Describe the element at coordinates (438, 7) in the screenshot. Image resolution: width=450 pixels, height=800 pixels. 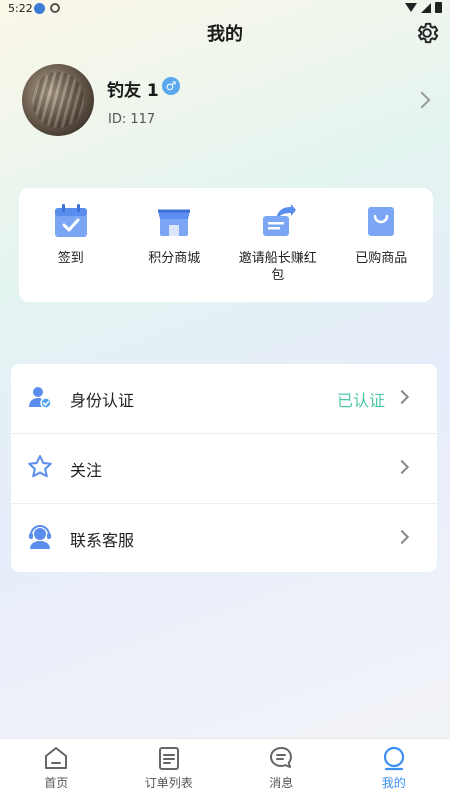
I see `battery-icon` at that location.